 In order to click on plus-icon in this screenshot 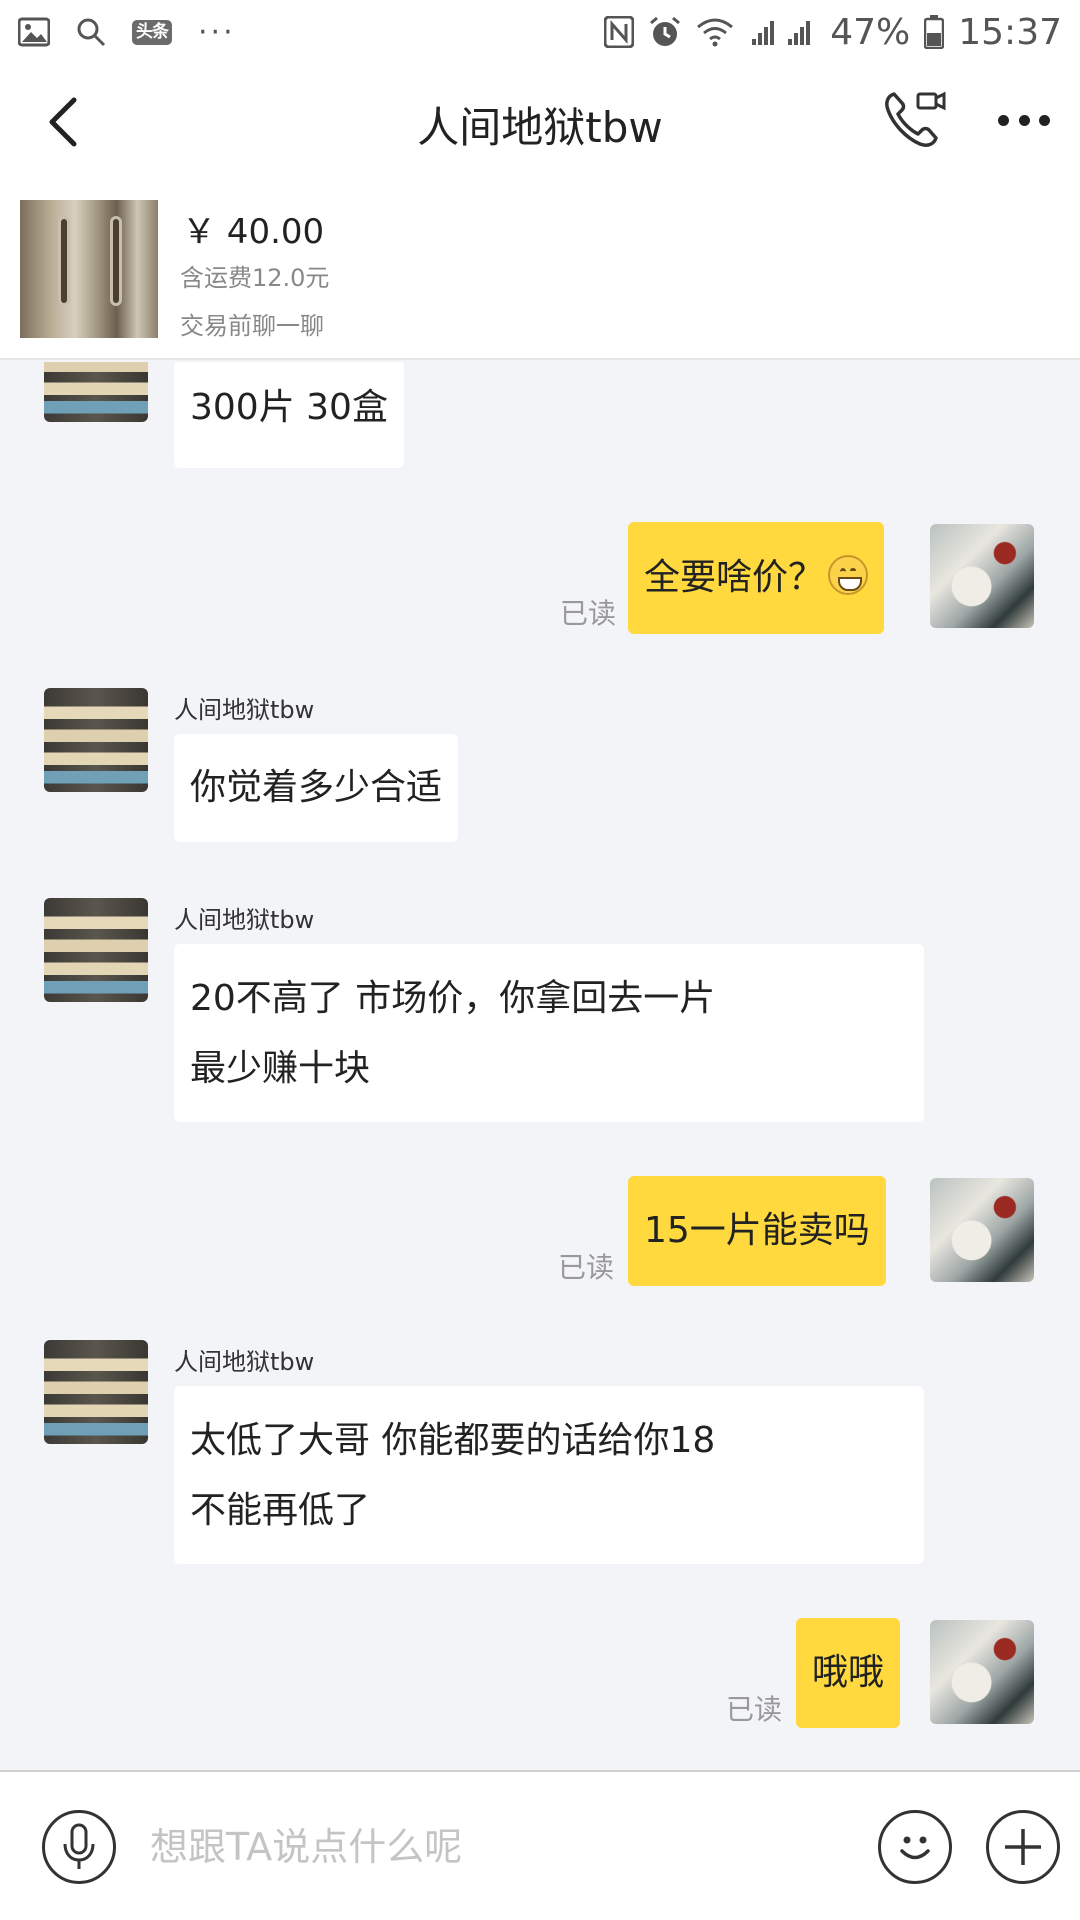, I will do `click(1023, 1847)`.